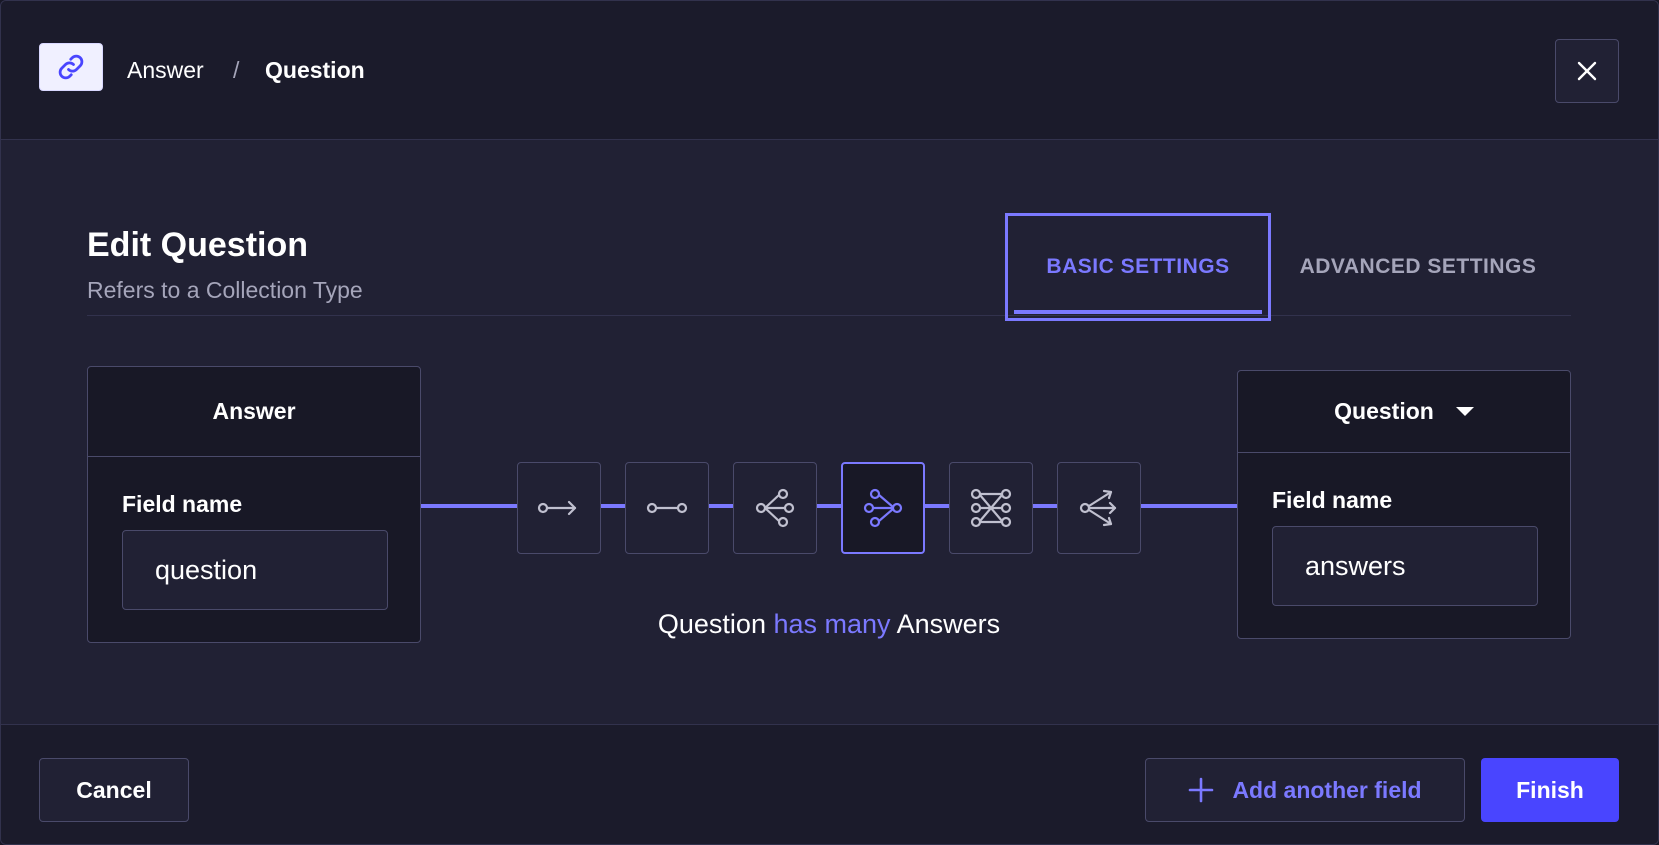 This screenshot has height=845, width=1659. I want to click on source-content-type-name: Answer, so click(254, 412).